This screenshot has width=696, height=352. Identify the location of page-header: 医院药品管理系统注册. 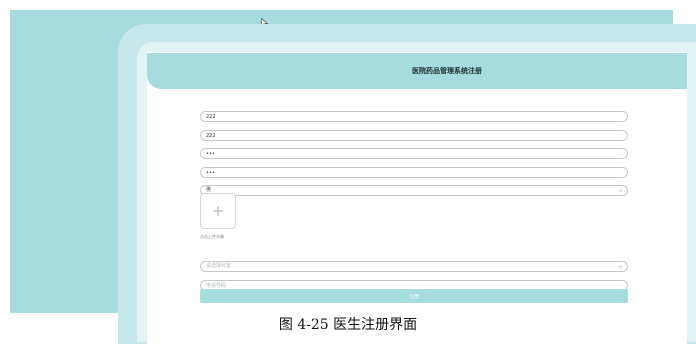
(417, 71).